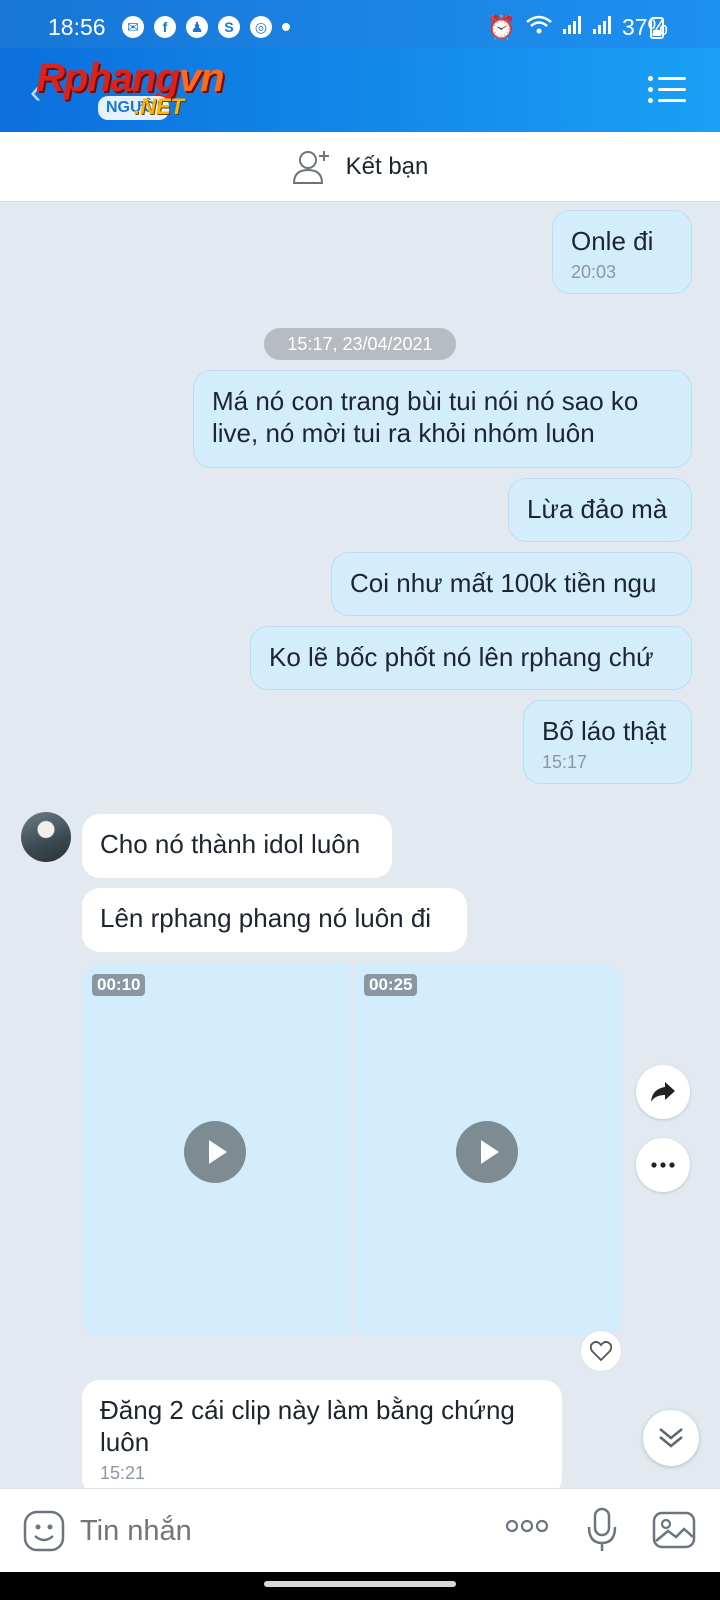 The height and width of the screenshot is (1600, 720). Describe the element at coordinates (312, 167) in the screenshot. I see `add-friend-icon` at that location.